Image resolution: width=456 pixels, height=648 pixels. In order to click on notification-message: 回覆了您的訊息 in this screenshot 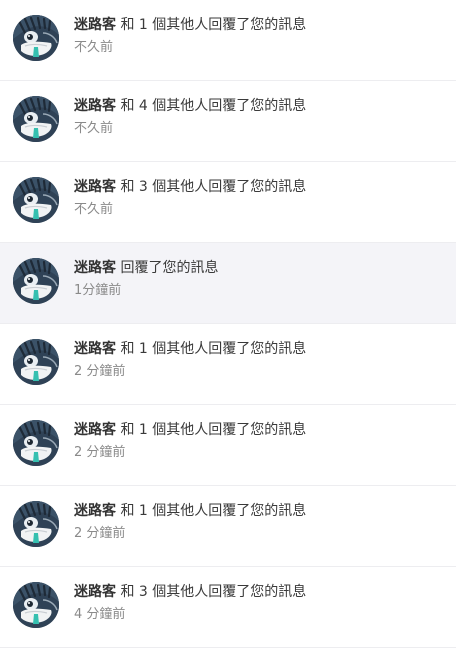, I will do `click(167, 268)`.